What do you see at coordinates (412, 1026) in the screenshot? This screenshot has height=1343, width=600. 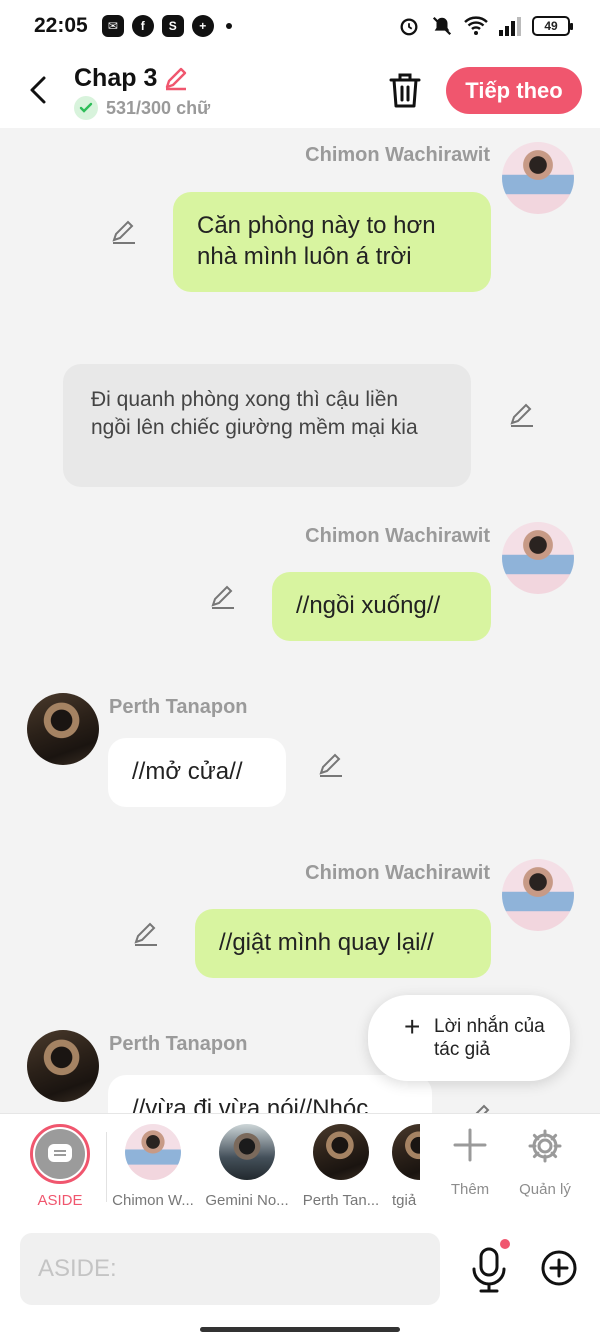 I see `plus-icon: +` at bounding box center [412, 1026].